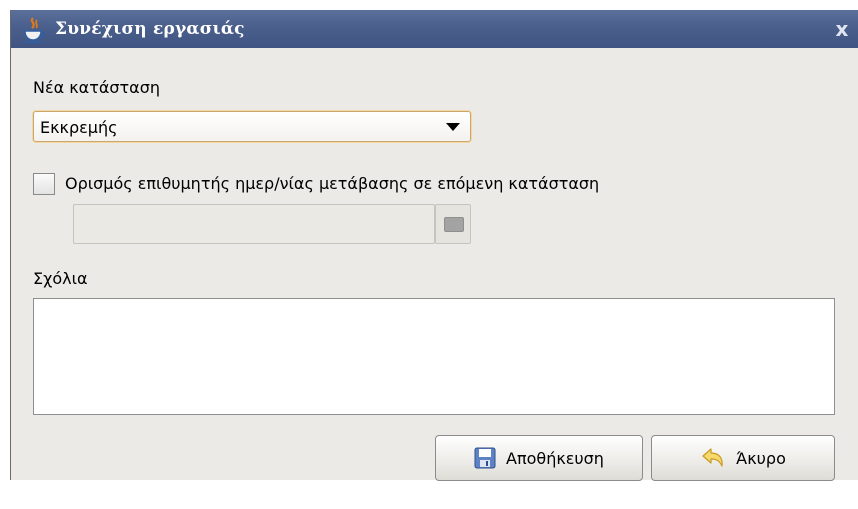 This screenshot has width=858, height=509. I want to click on save-button: Αποθήκευση, so click(539, 458).